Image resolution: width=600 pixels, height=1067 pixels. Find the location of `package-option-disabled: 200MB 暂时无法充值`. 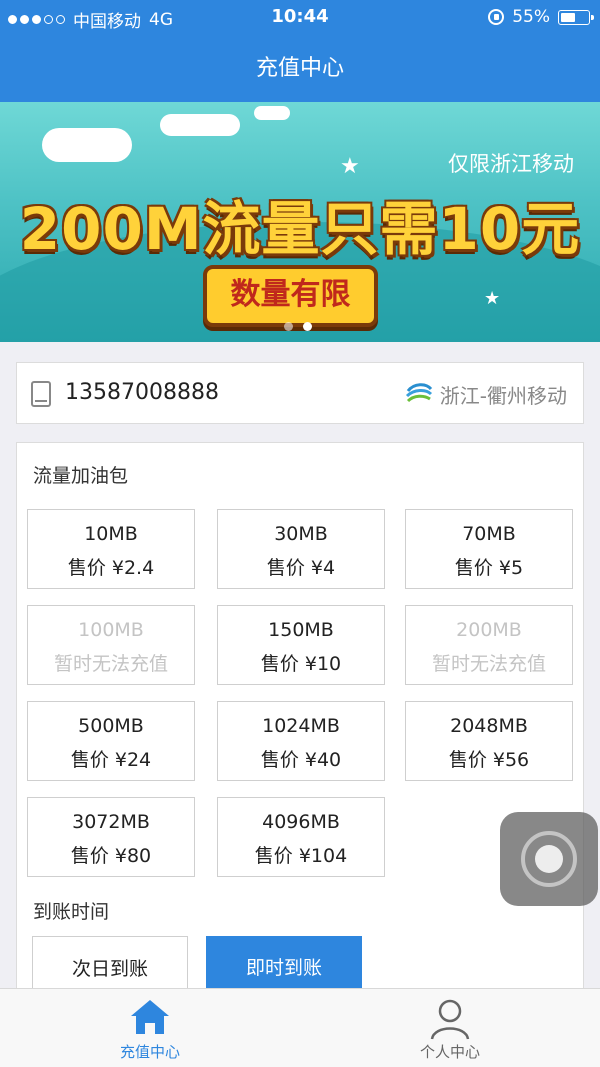

package-option-disabled: 200MB 暂时无法充值 is located at coordinates (489, 645).